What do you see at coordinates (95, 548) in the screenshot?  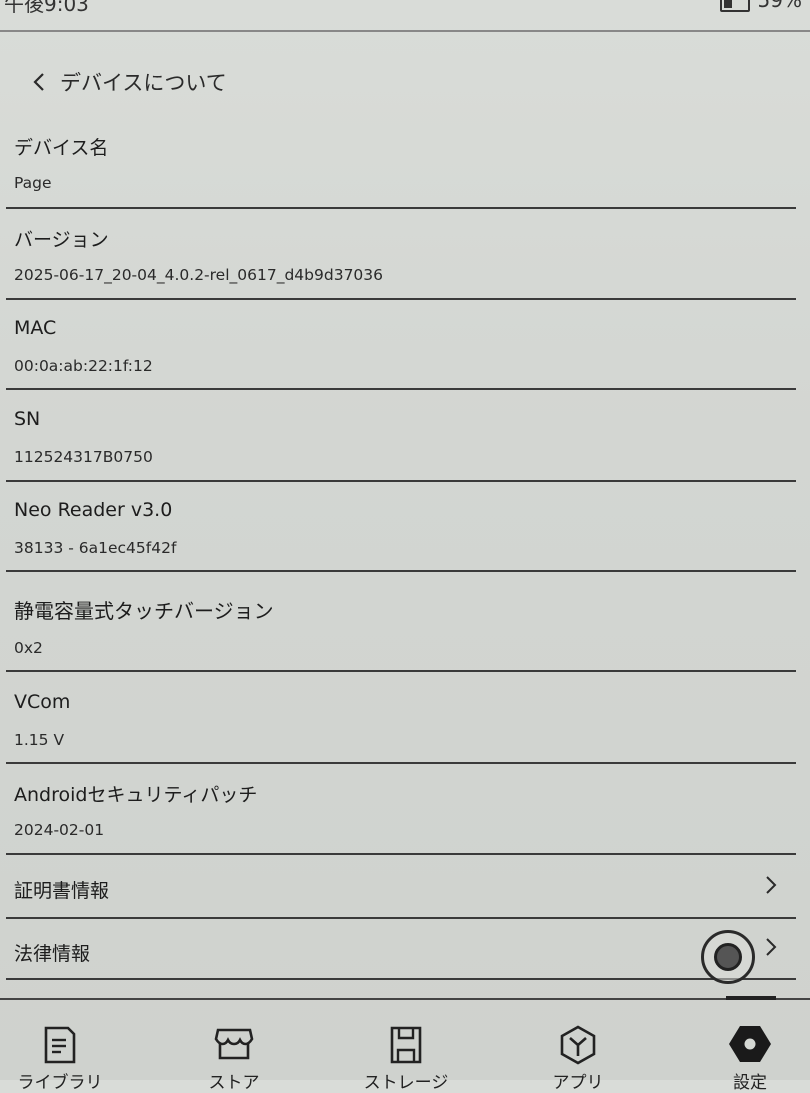 I see `info-value: 38133 - 6a1ec45f42f` at bounding box center [95, 548].